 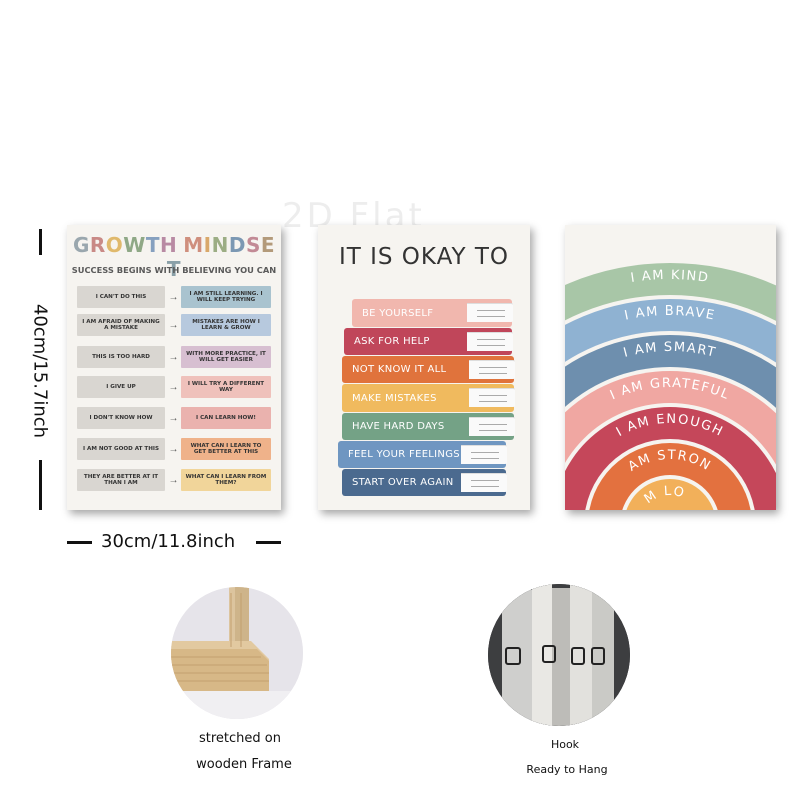 What do you see at coordinates (268, 245) in the screenshot?
I see `title-letter: E` at bounding box center [268, 245].